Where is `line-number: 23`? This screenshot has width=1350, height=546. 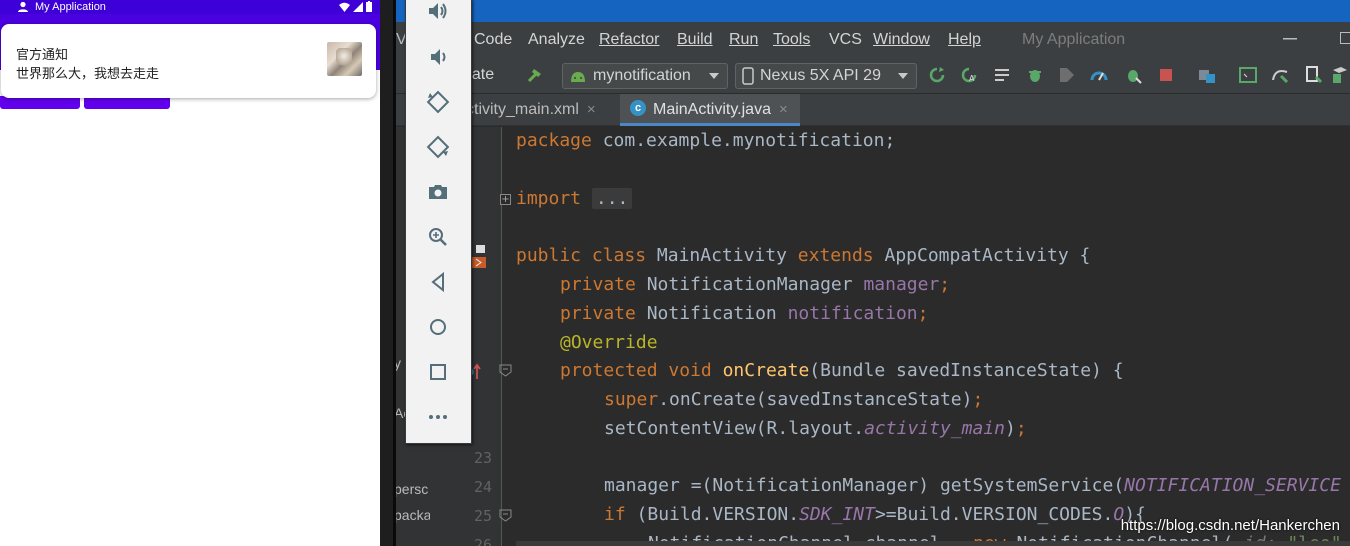
line-number: 23 is located at coordinates (482, 458).